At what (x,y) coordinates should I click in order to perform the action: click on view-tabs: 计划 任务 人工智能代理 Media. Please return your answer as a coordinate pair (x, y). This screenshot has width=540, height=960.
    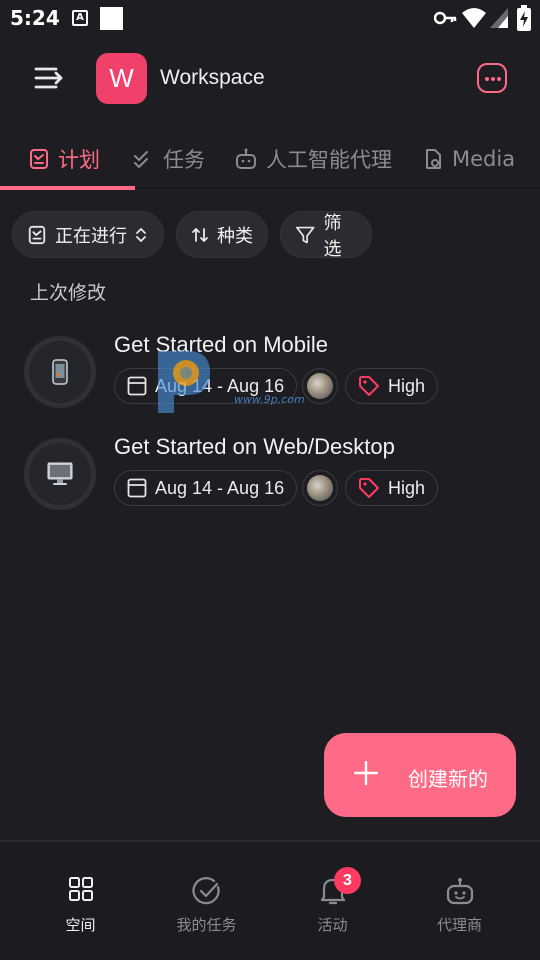
    Looking at the image, I should click on (270, 160).